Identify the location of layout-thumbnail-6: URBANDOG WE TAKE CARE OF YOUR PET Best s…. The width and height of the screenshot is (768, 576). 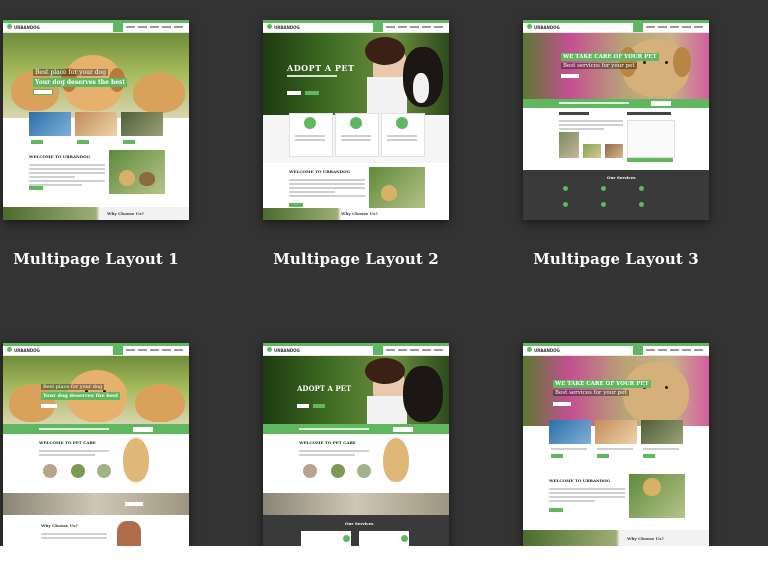
(616, 444).